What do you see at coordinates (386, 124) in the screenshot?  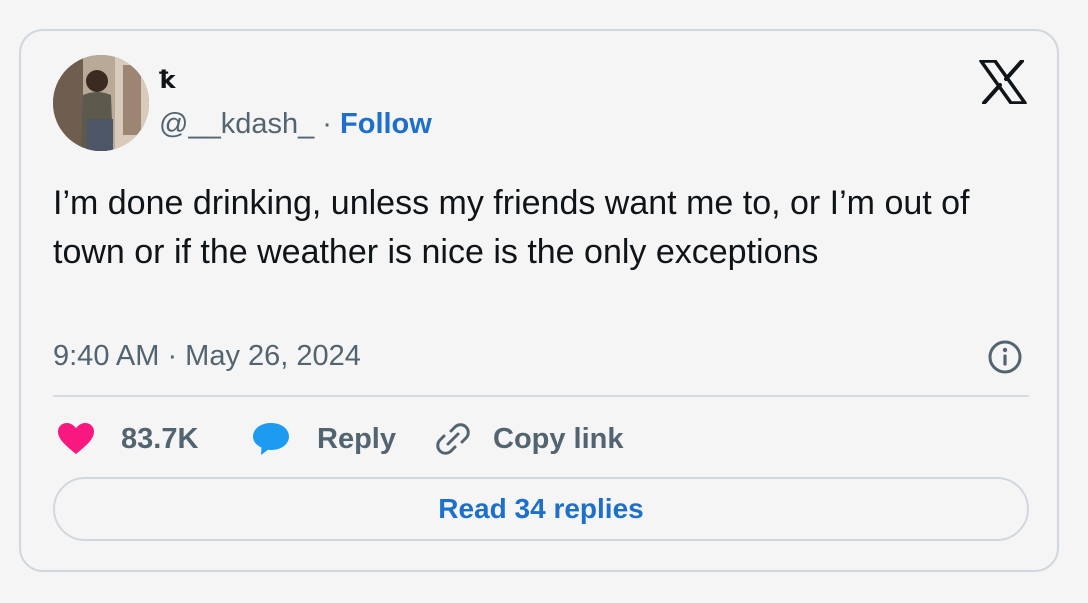 I see `follow-button: Follow` at bounding box center [386, 124].